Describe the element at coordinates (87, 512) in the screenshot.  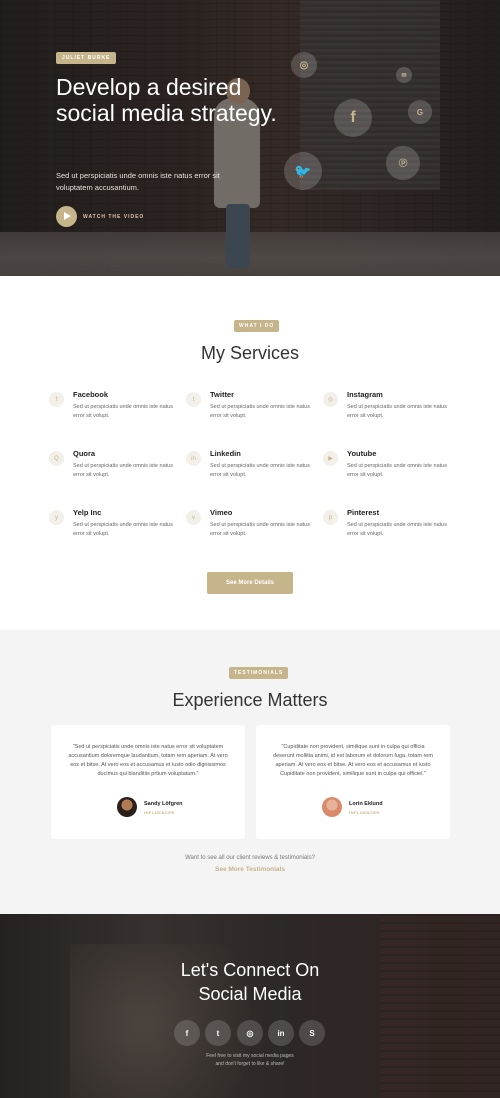
I see `service-name: Yelp Inc` at that location.